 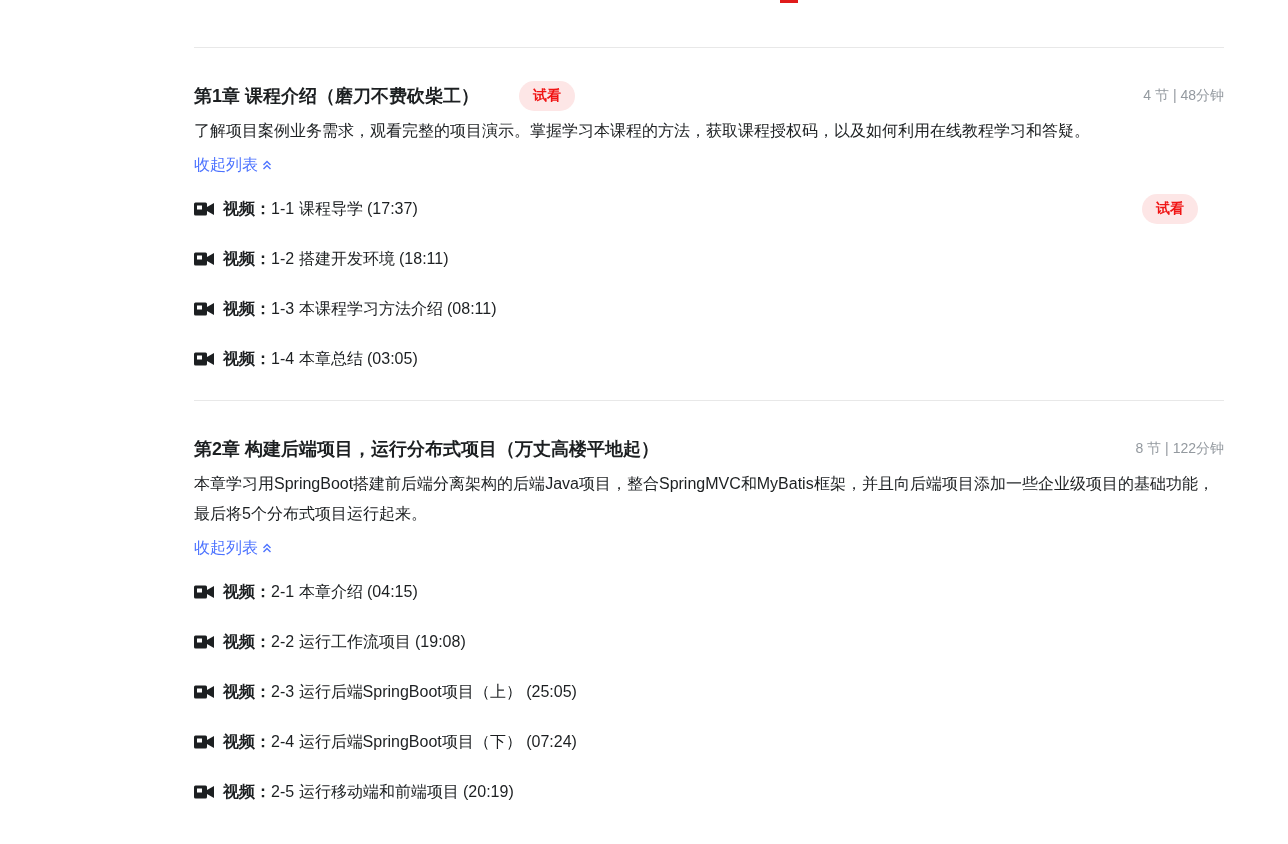 I want to click on lesson-link: 视频：2-3 运行后端SpringBoot项目（上） (25:05), so click(x=400, y=692).